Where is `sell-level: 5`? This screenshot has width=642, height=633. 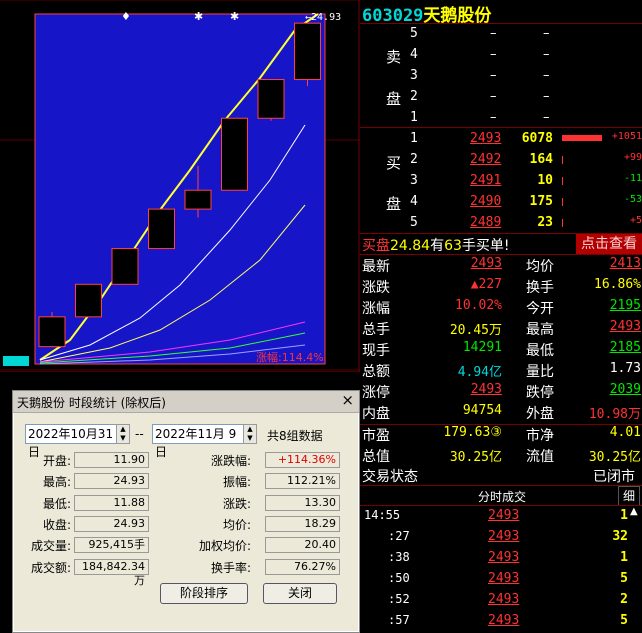
sell-level: 5 is located at coordinates (414, 33).